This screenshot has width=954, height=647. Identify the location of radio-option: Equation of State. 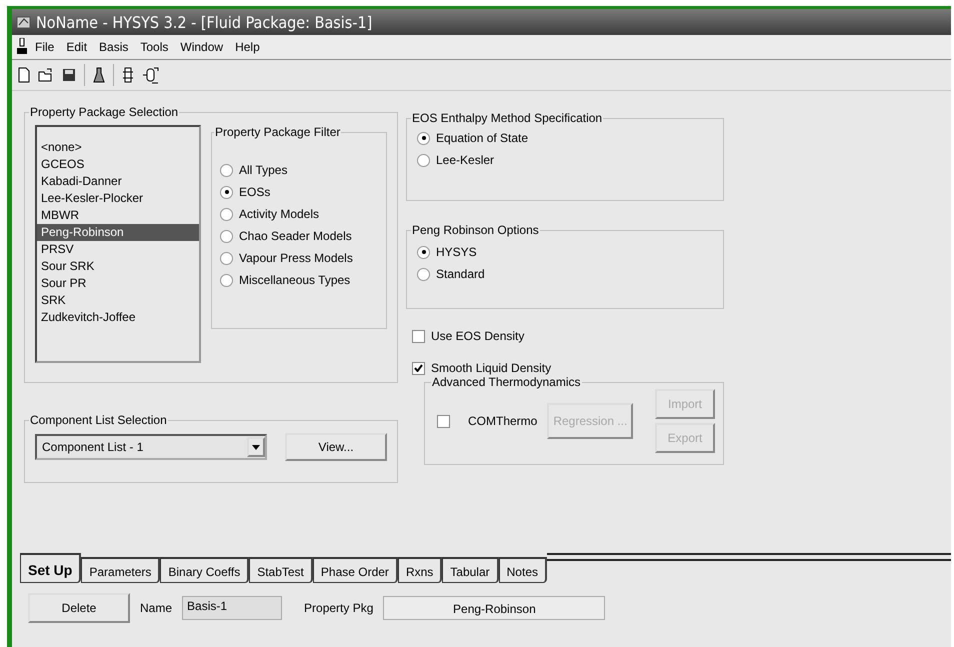
(565, 138).